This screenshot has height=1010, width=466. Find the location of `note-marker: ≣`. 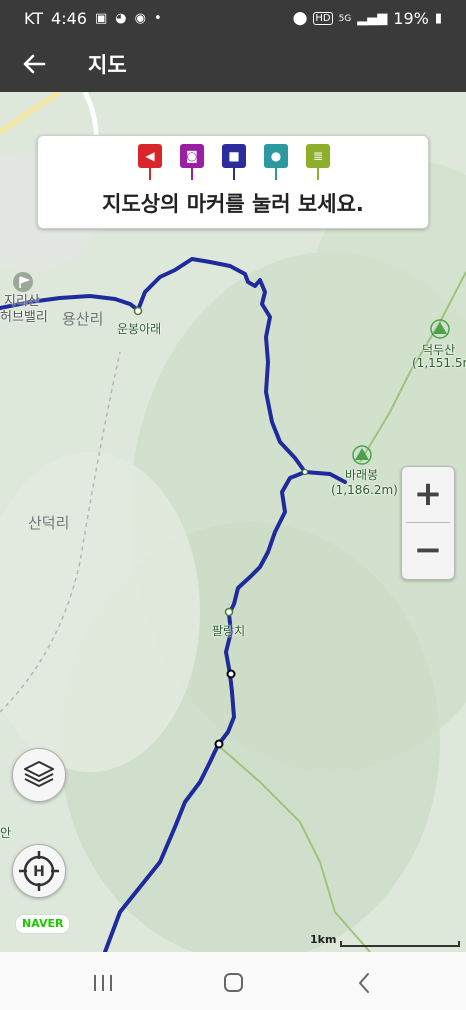

note-marker: ≣ is located at coordinates (318, 162).